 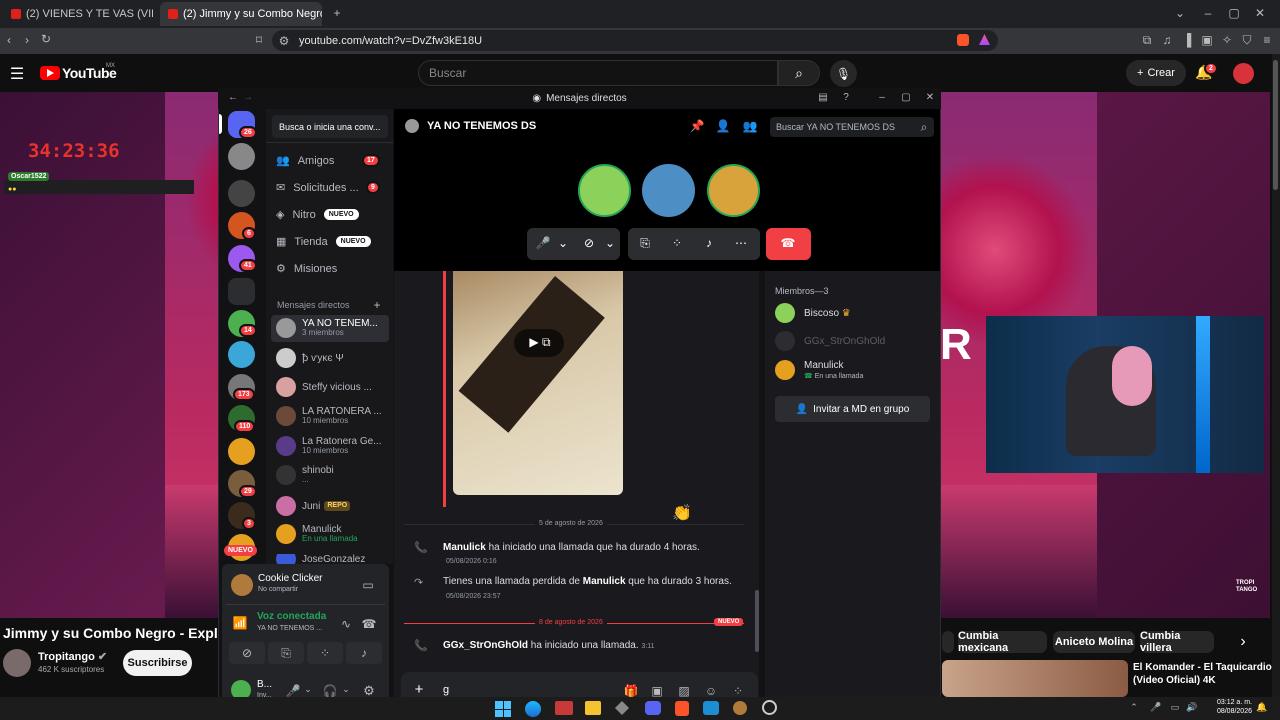 I want to click on account-avatar, so click(x=1243, y=73).